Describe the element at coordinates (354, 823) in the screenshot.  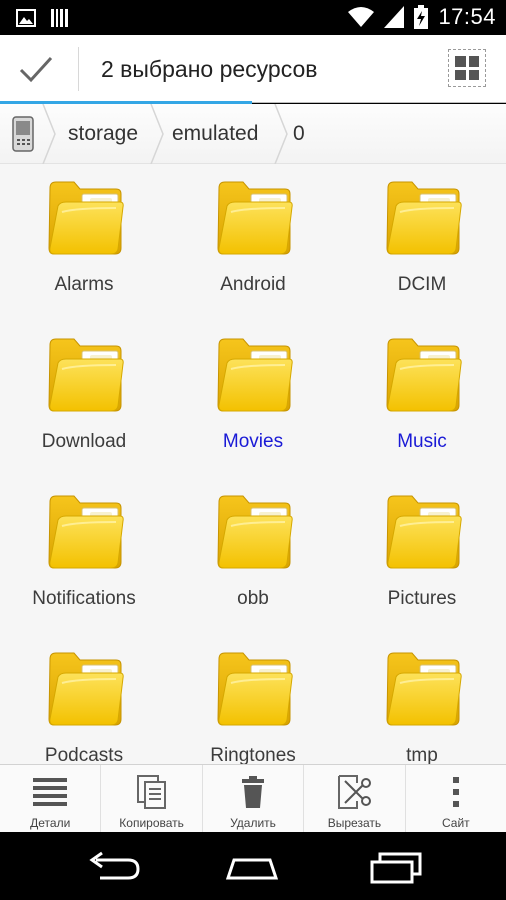
I see `cut-label: Вырезать` at that location.